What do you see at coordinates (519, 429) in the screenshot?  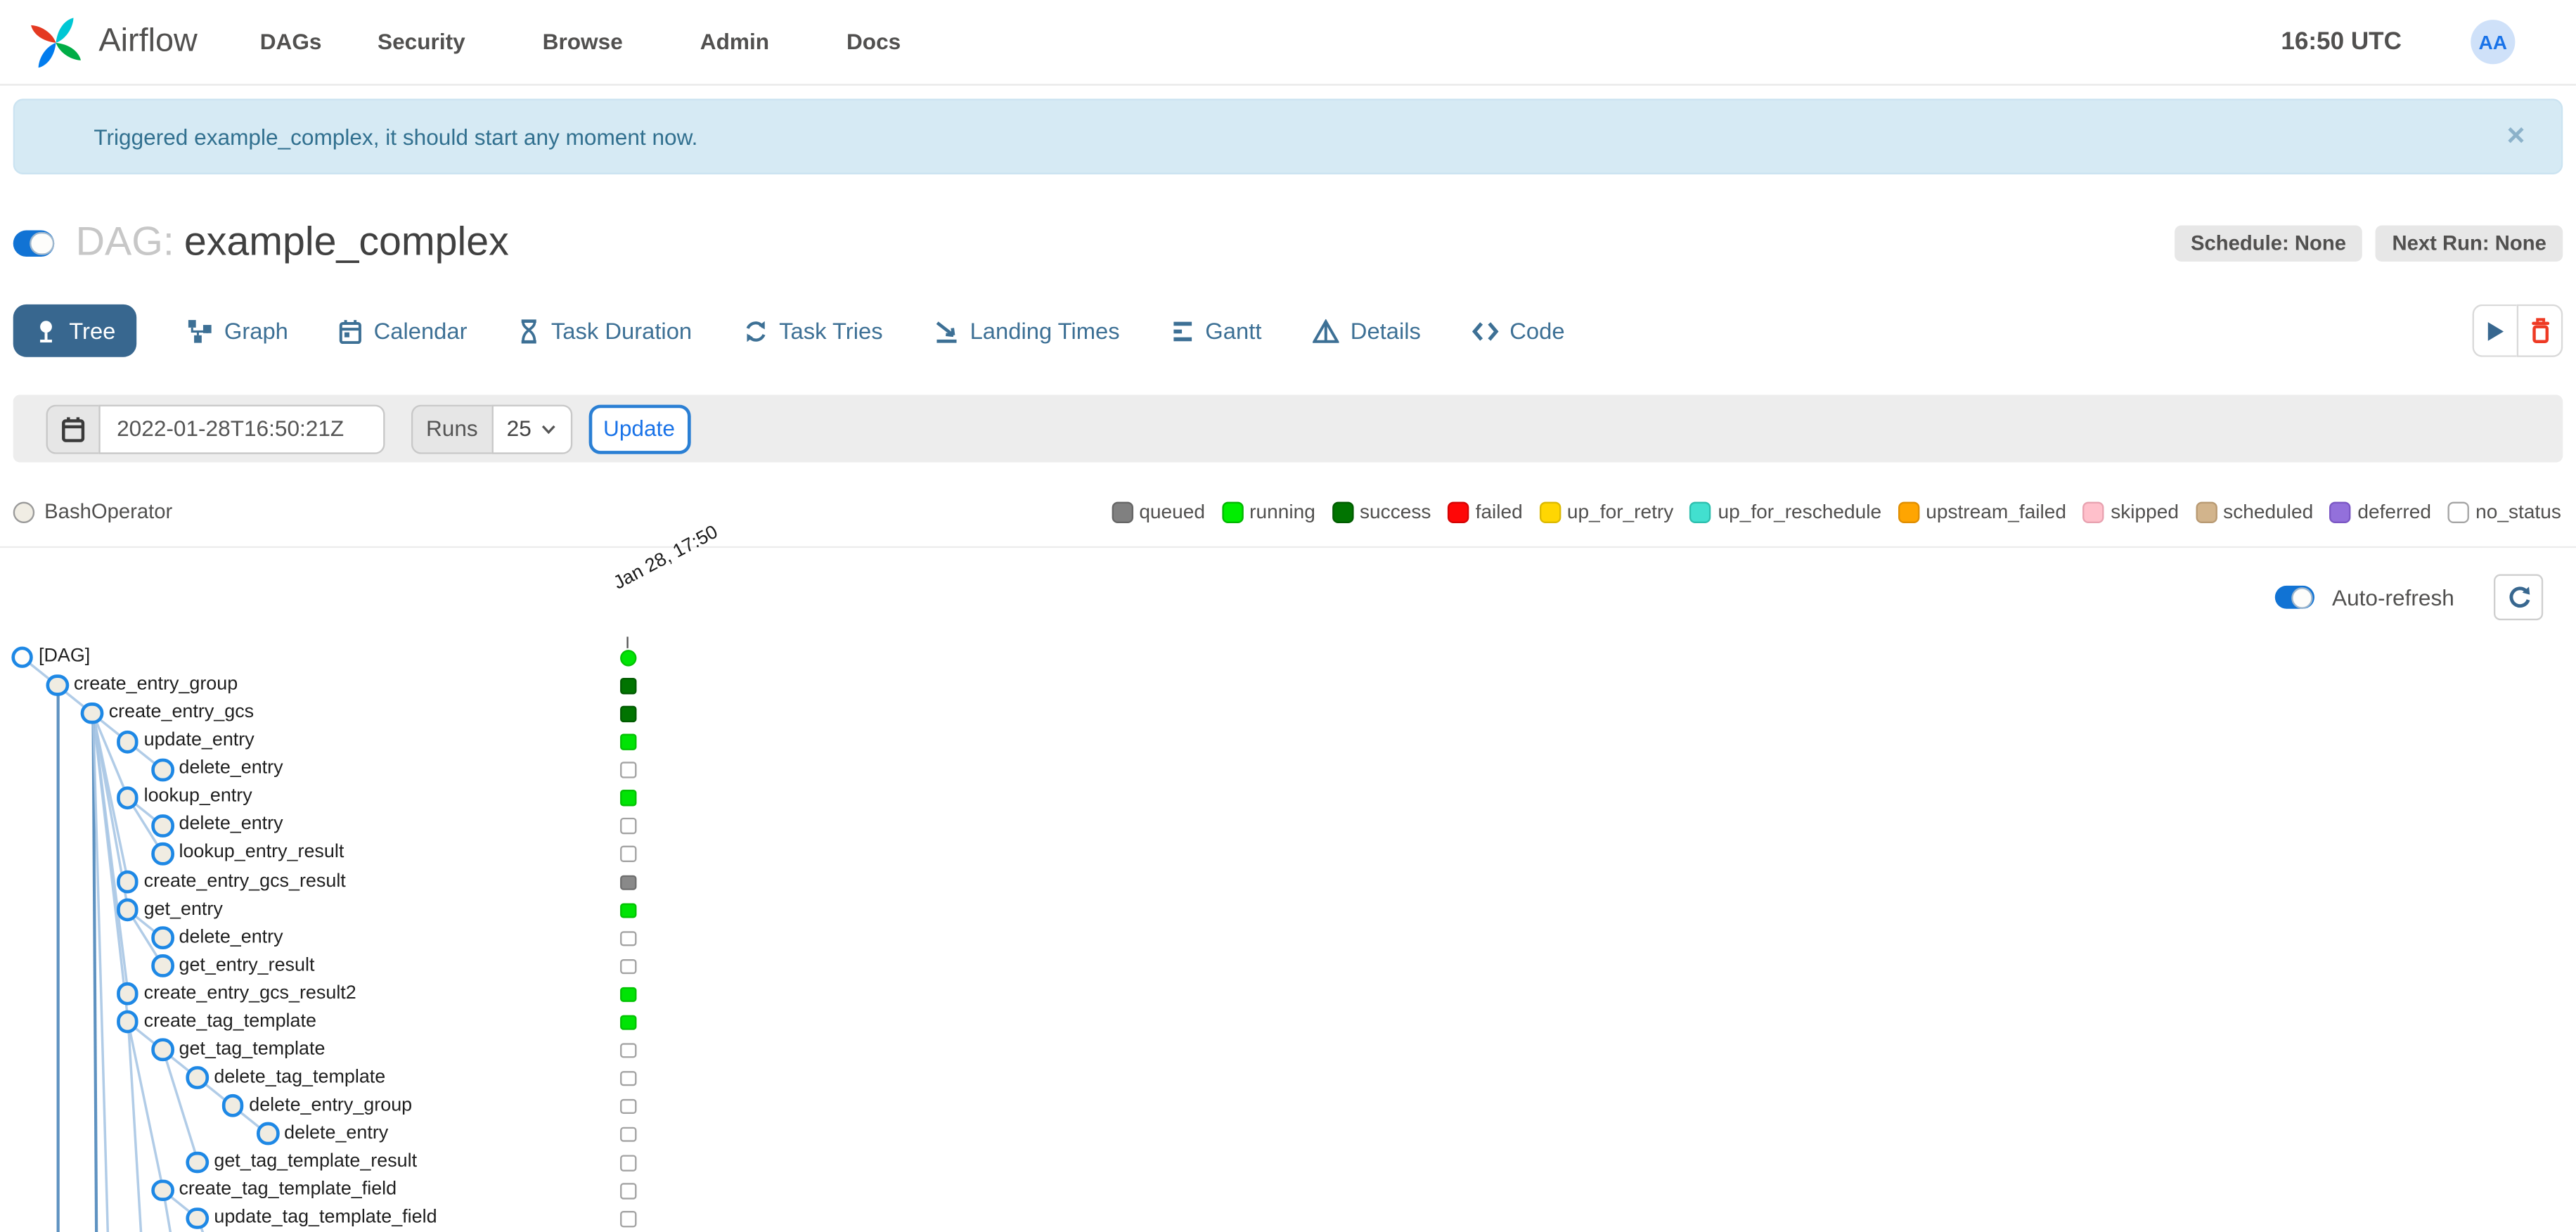 I see `num-runs-value: 25` at bounding box center [519, 429].